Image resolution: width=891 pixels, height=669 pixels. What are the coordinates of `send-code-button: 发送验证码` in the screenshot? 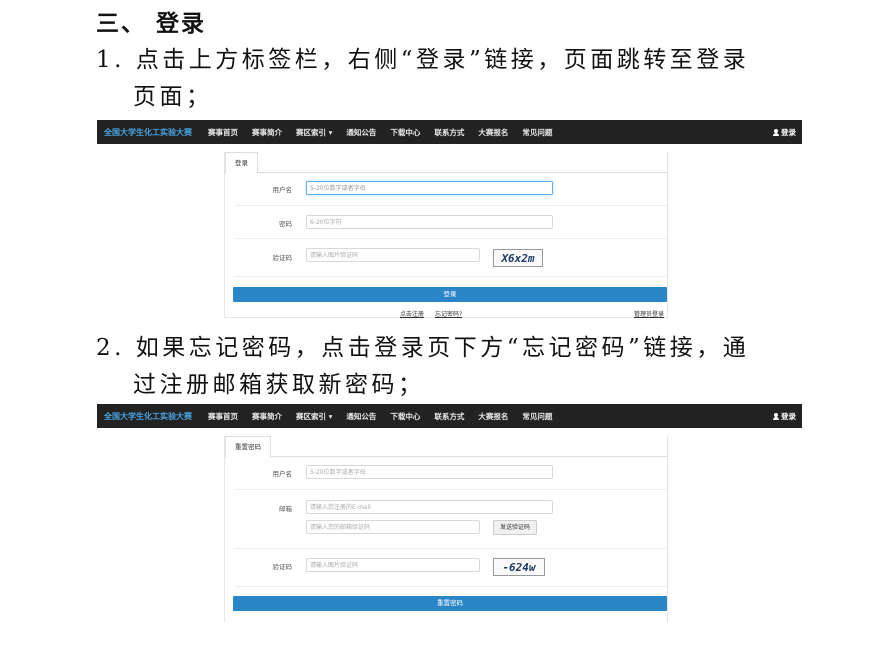 It's located at (515, 527).